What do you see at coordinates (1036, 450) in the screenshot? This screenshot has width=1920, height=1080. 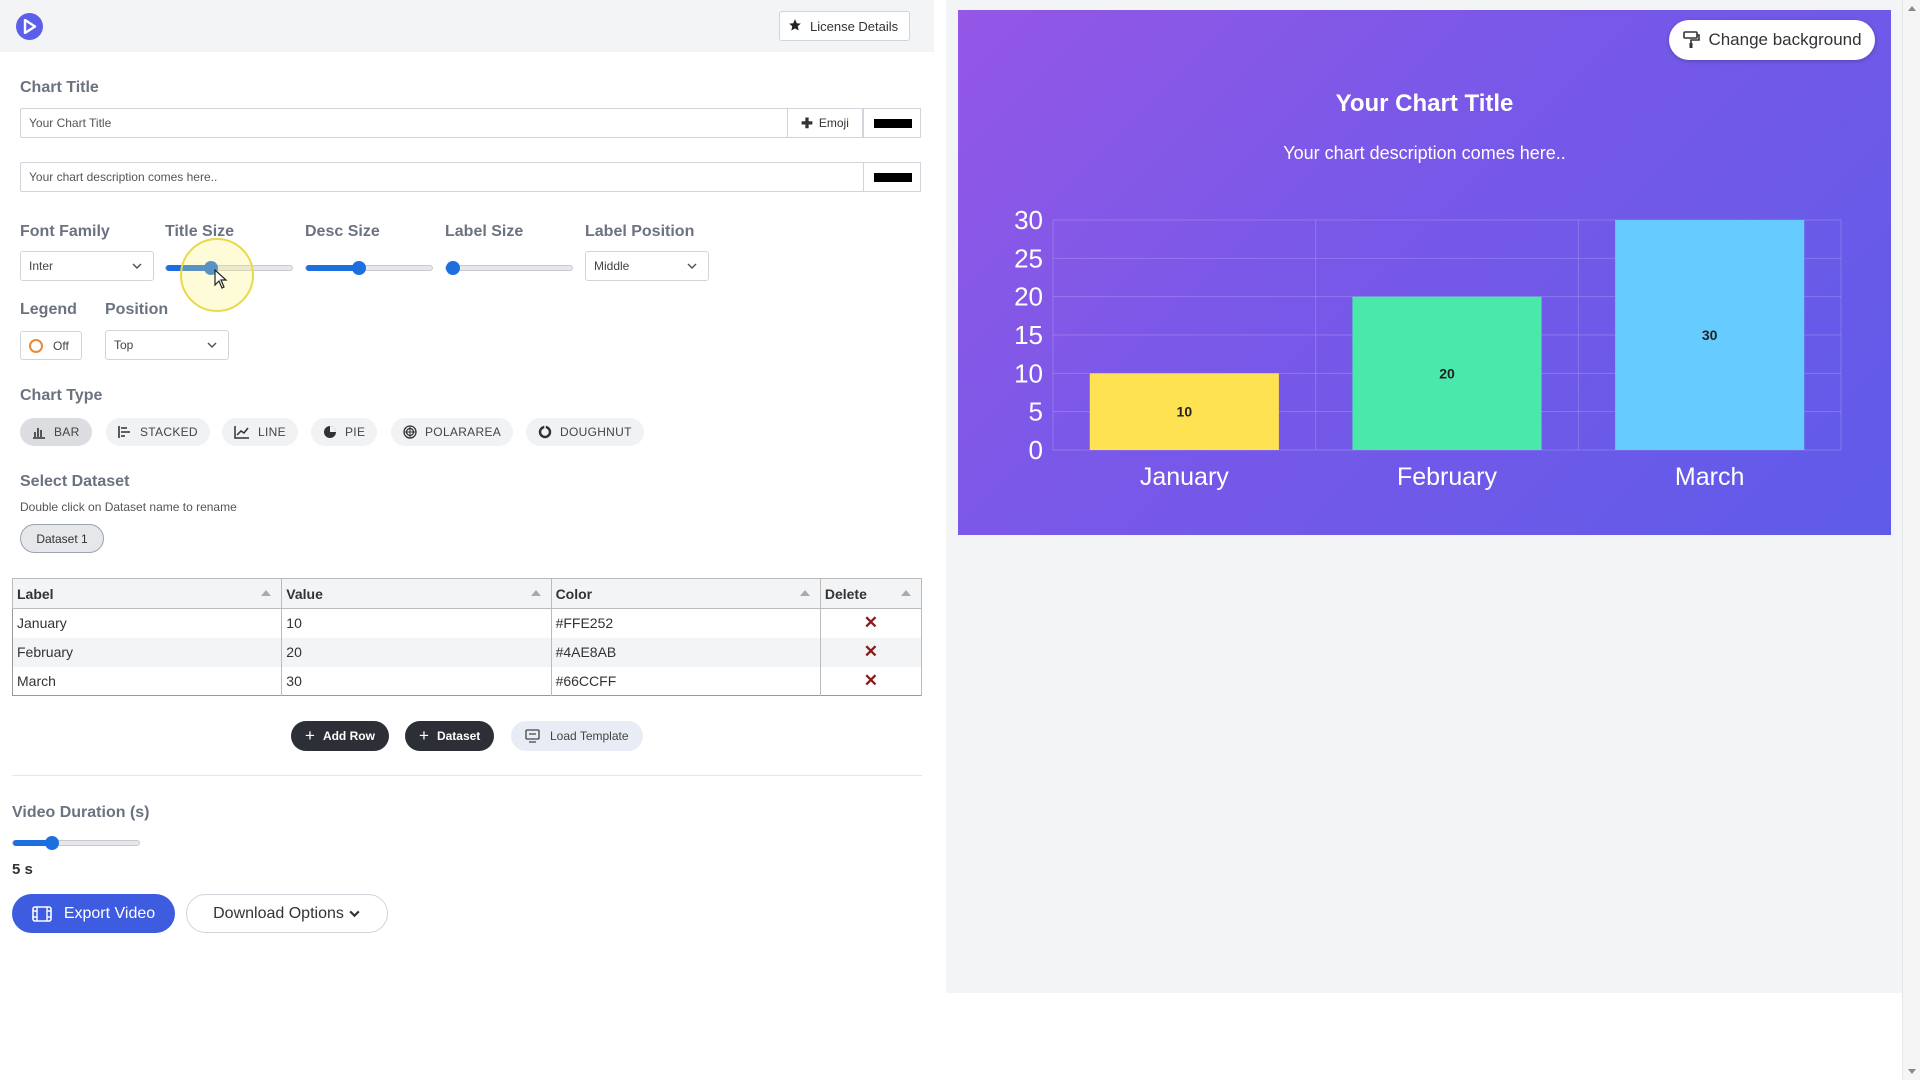 I see `y-tick-label: 0` at bounding box center [1036, 450].